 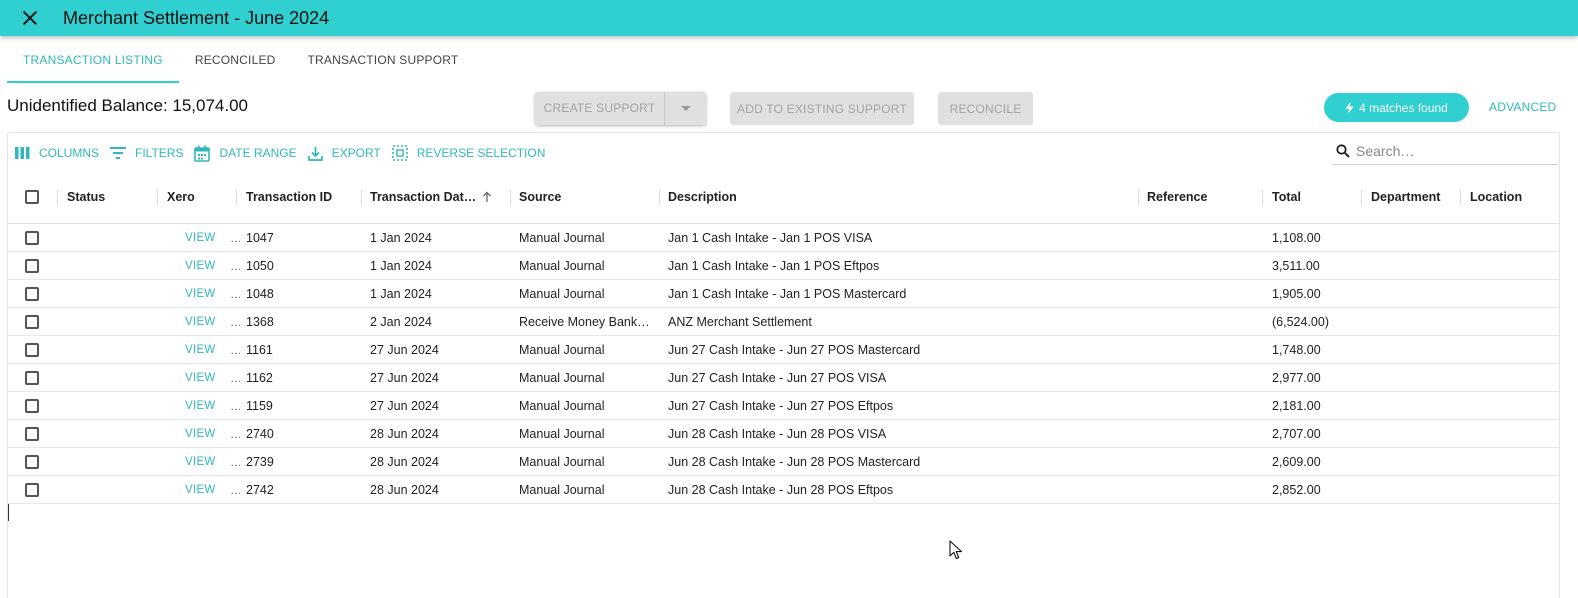 I want to click on export-button: EXPORT, so click(x=344, y=153).